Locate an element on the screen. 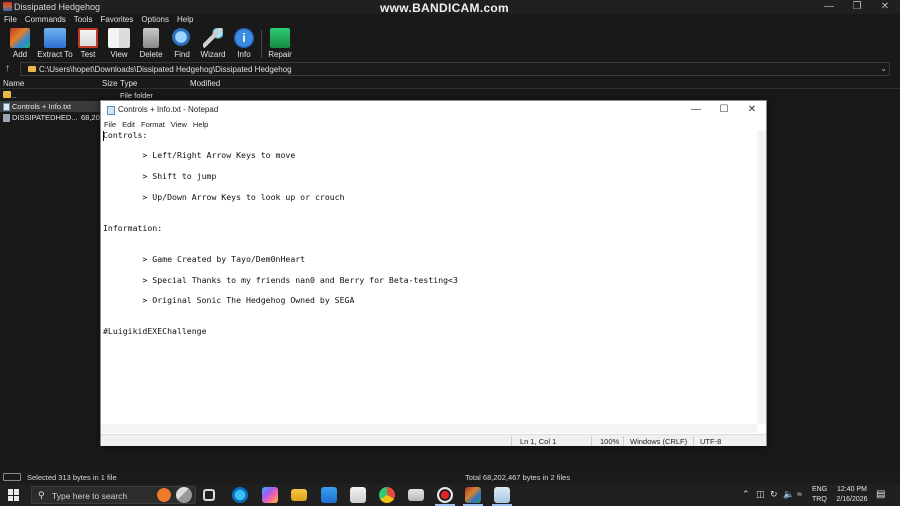 This screenshot has height=506, width=900. notepad-window-title: Controls + Info.txt - Notepad is located at coordinates (168, 109).